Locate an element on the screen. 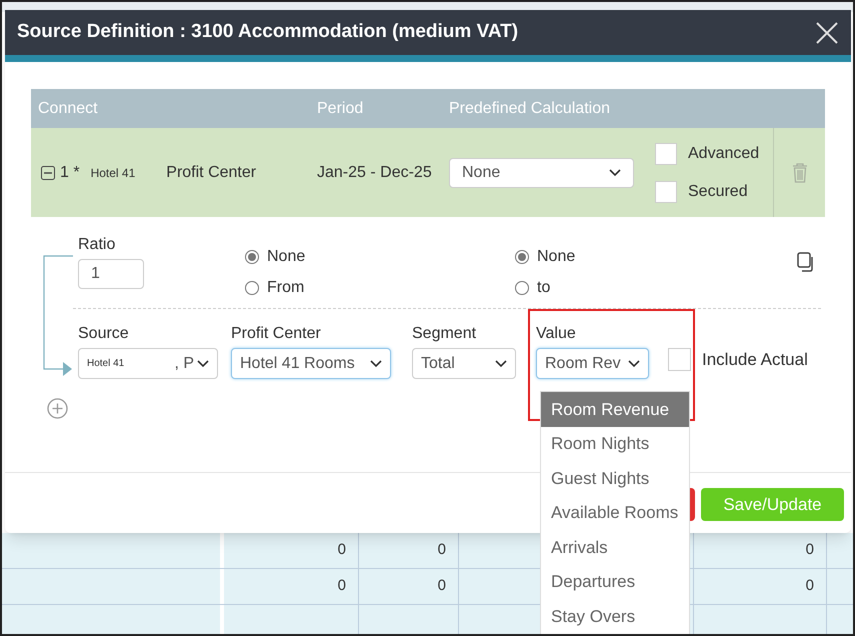 This screenshot has width=855, height=636. dropdown-select: Hotel 41 Rooms is located at coordinates (311, 363).